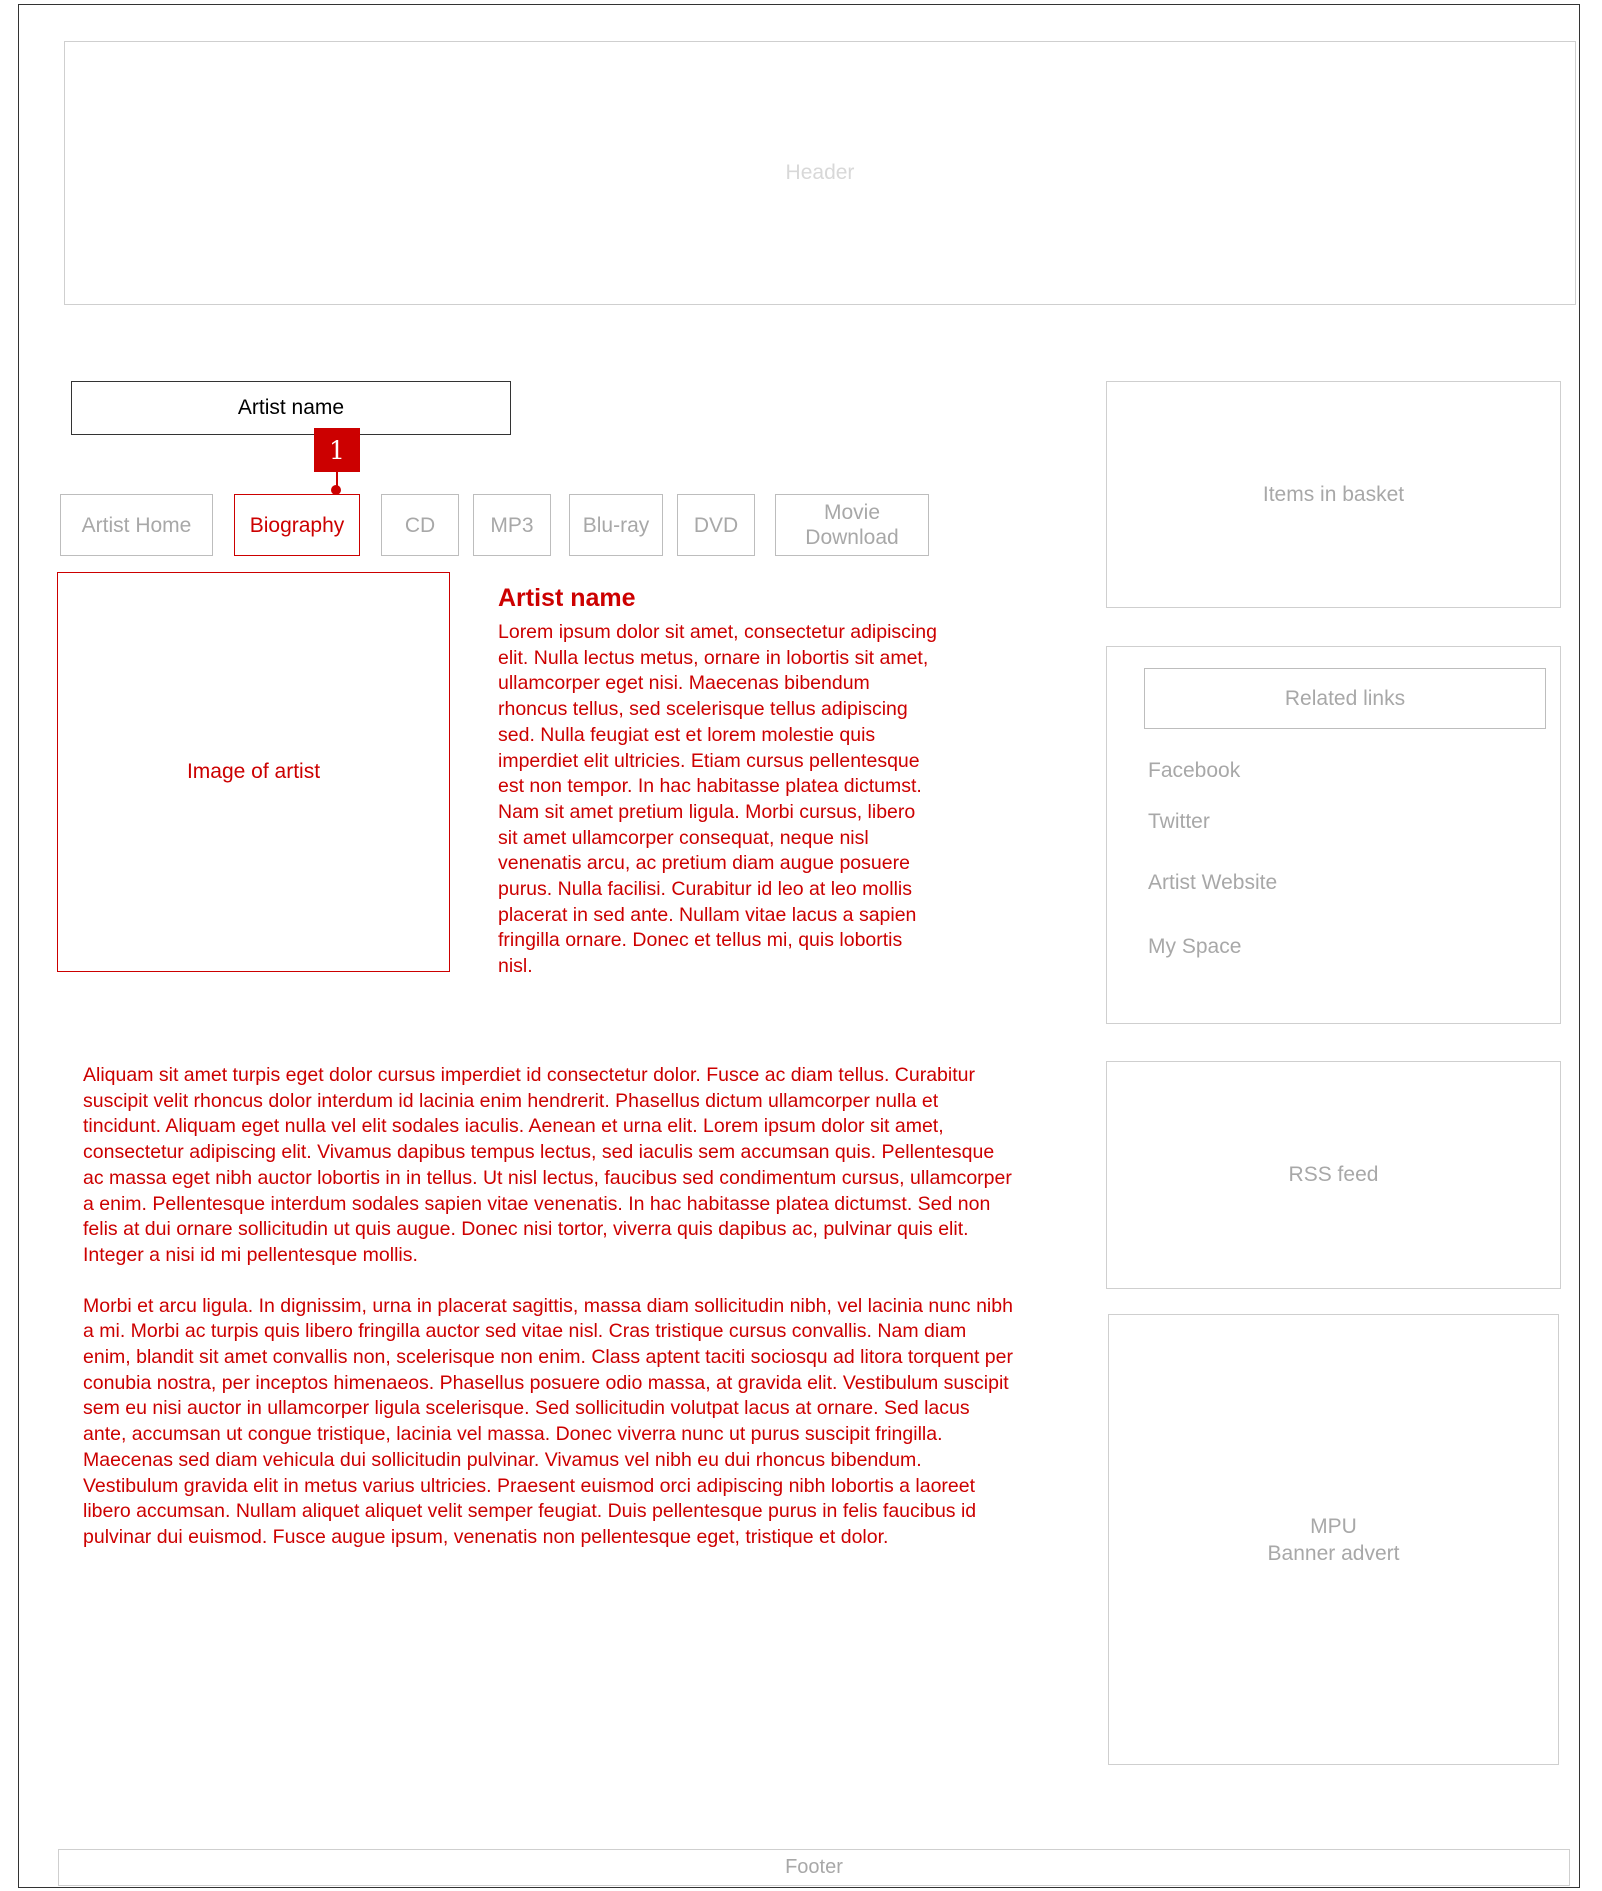  What do you see at coordinates (852, 525) in the screenshot?
I see `tab-movie-download: Movie Download` at bounding box center [852, 525].